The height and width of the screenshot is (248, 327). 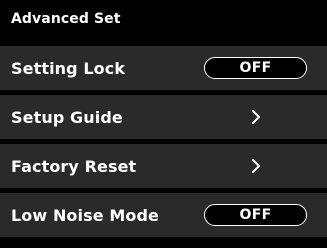 I want to click on menu-item-label: Factory Reset, so click(x=74, y=166).